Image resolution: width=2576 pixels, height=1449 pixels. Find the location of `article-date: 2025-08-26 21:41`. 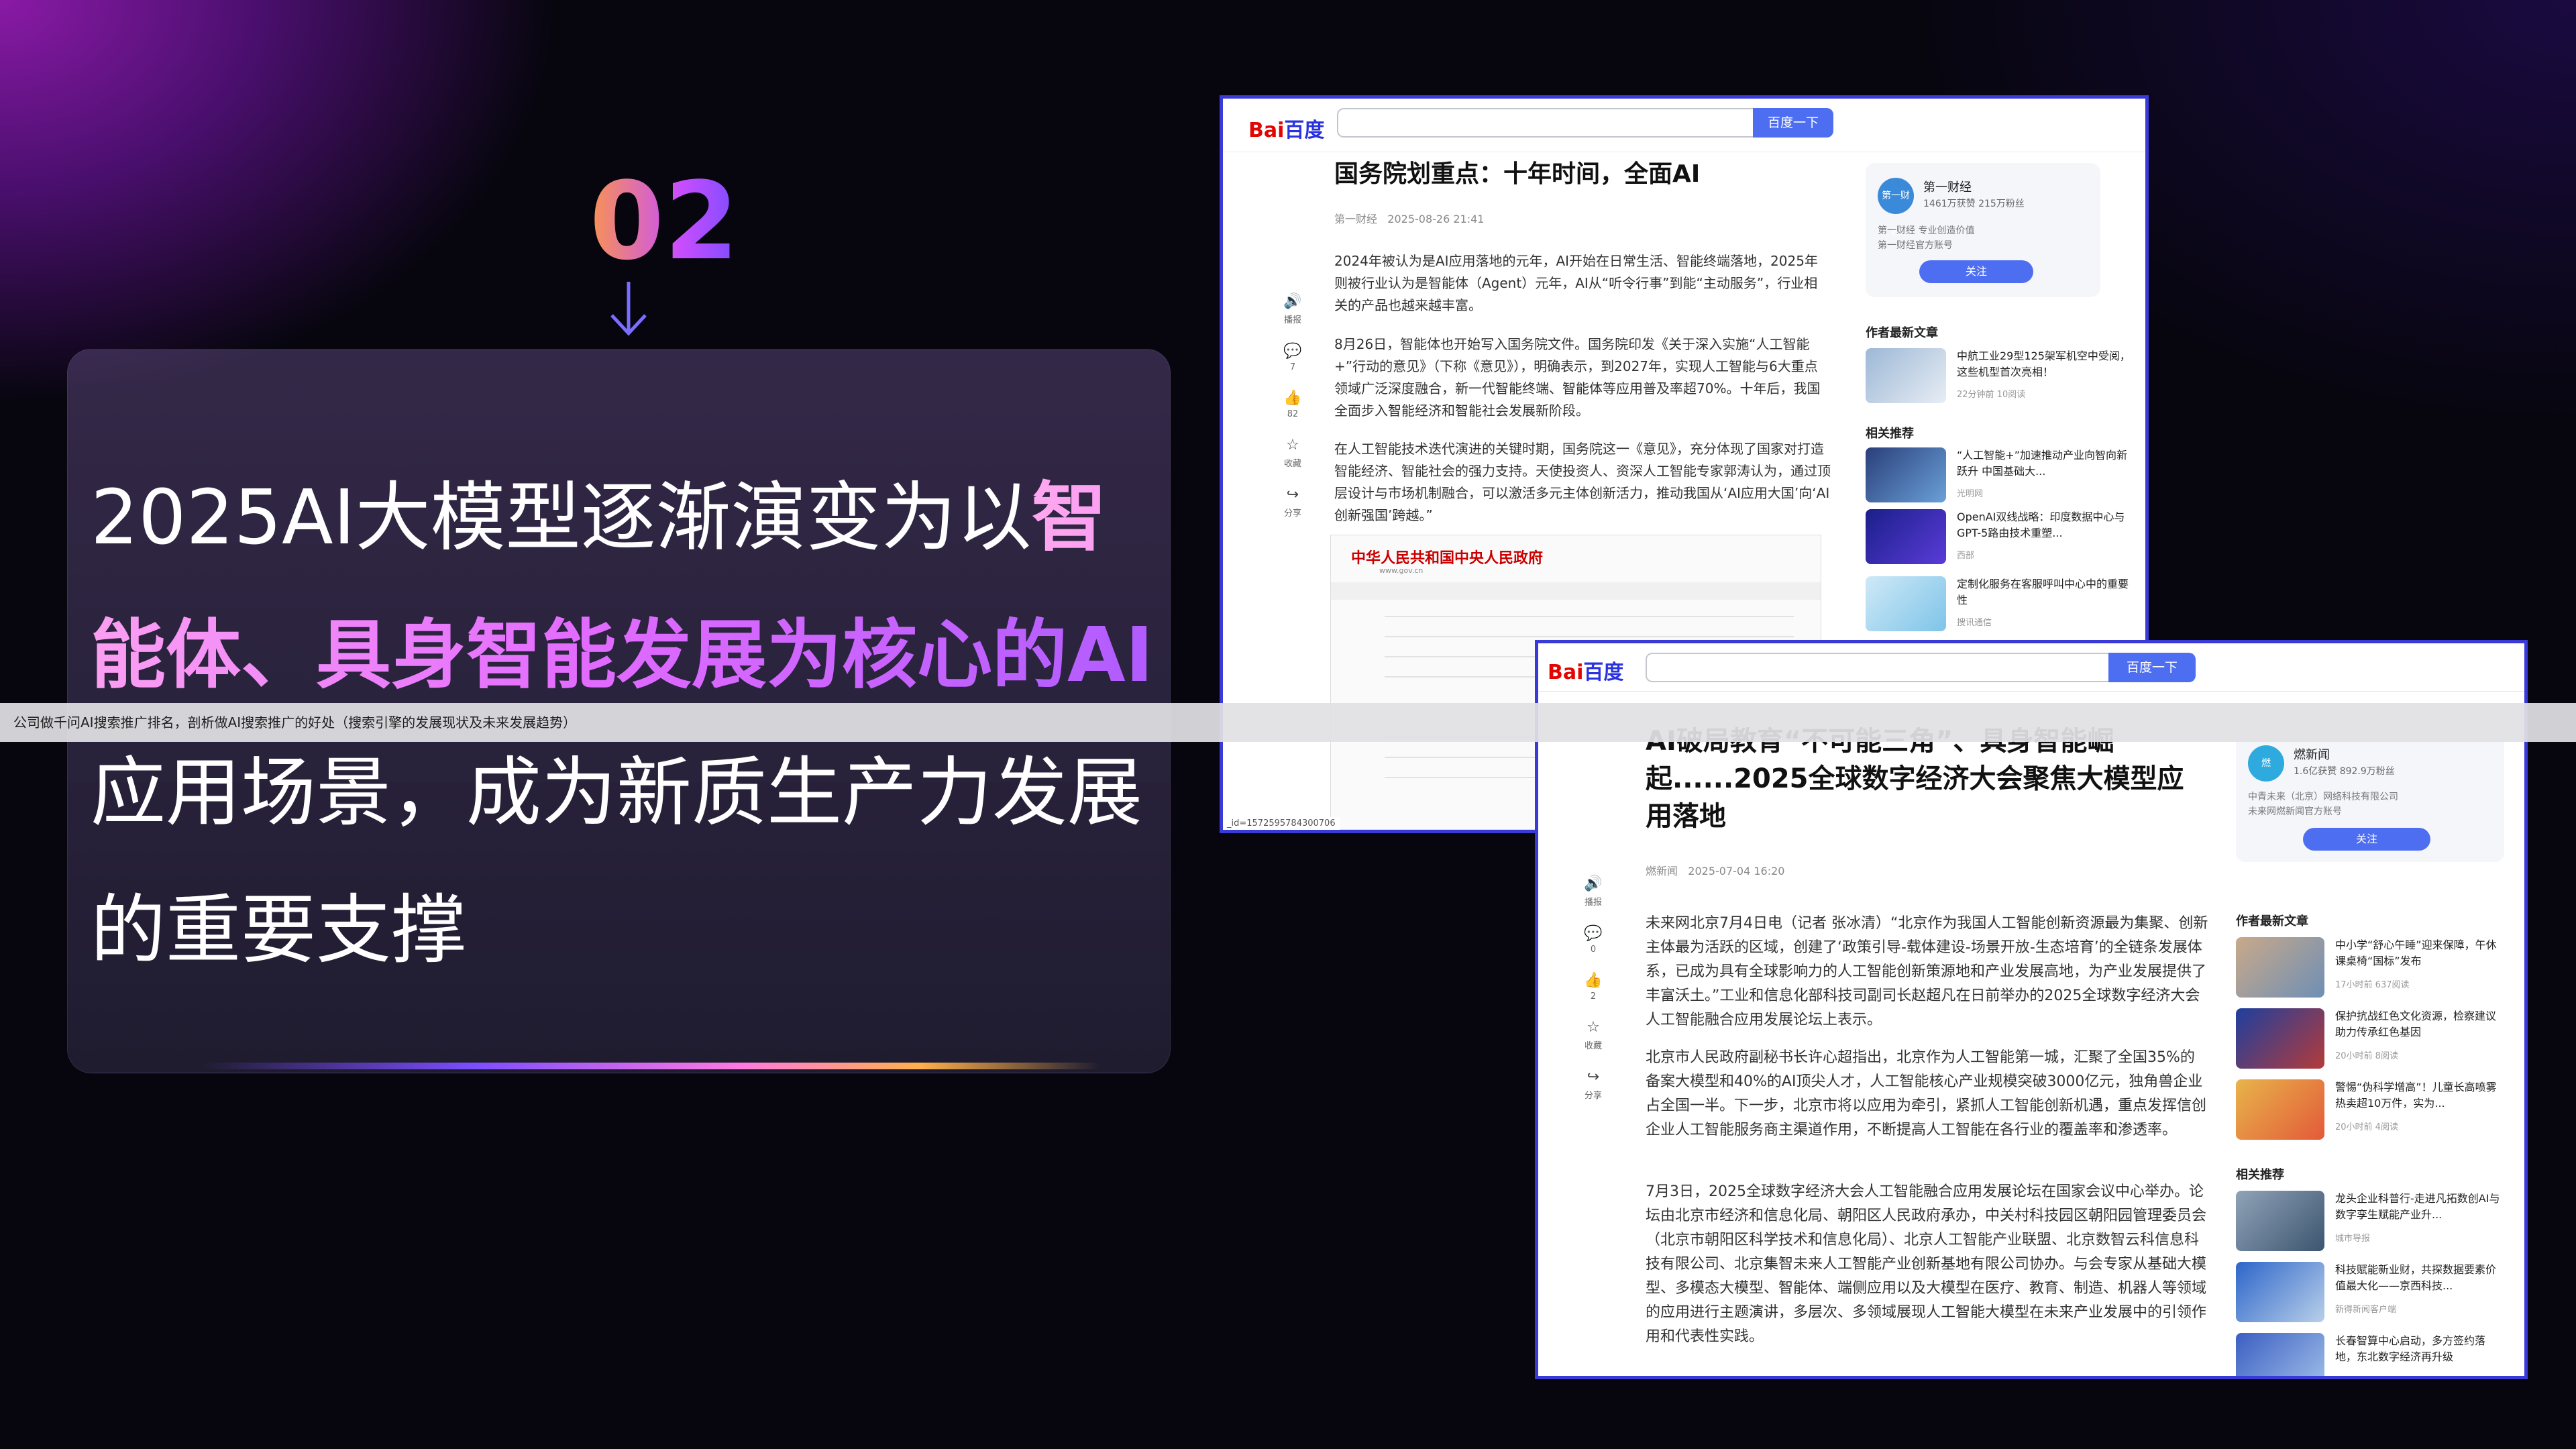

article-date: 2025-08-26 21:41 is located at coordinates (1436, 219).